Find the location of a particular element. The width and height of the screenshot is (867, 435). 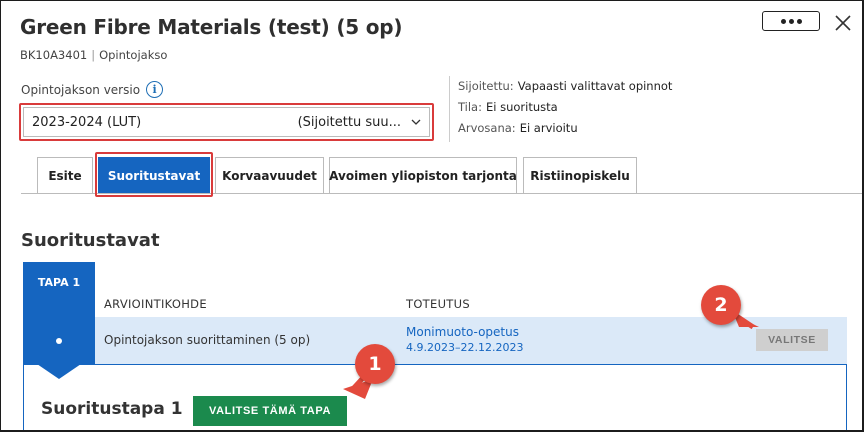

suoritustapa-title: Suoritustapa 1 is located at coordinates (112, 409).